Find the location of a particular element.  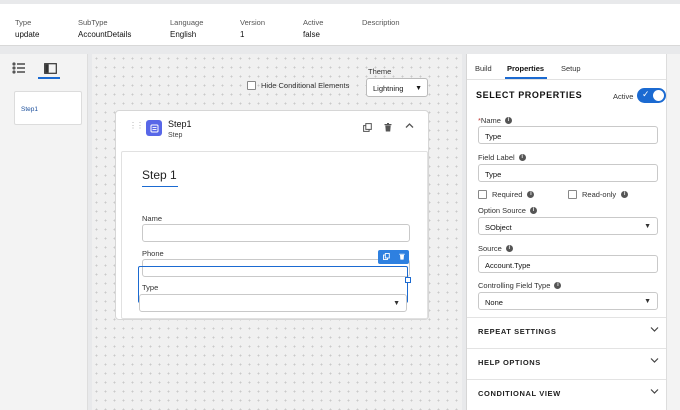

option-source-select: SObject ▼ is located at coordinates (568, 226).